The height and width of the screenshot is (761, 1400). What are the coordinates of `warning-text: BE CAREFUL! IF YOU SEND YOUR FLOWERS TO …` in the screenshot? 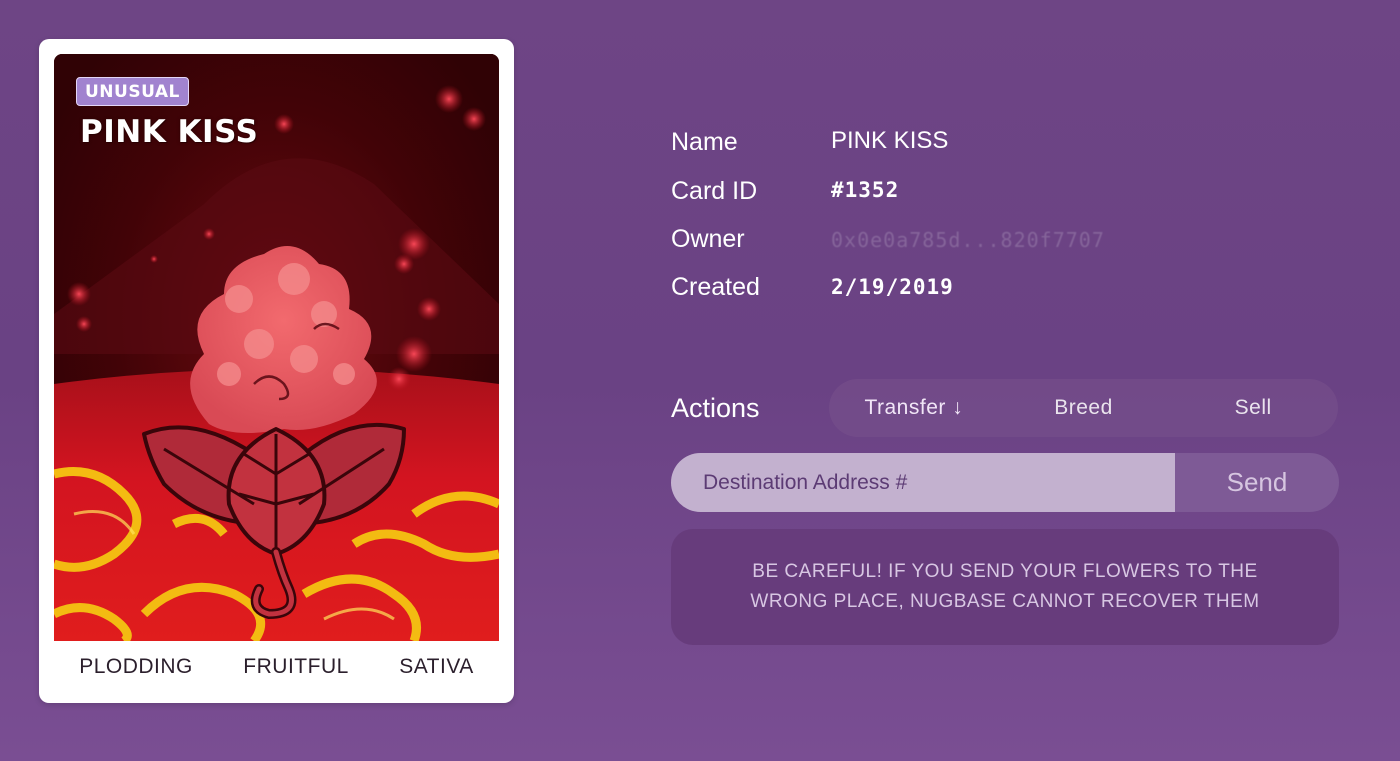 It's located at (1005, 586).